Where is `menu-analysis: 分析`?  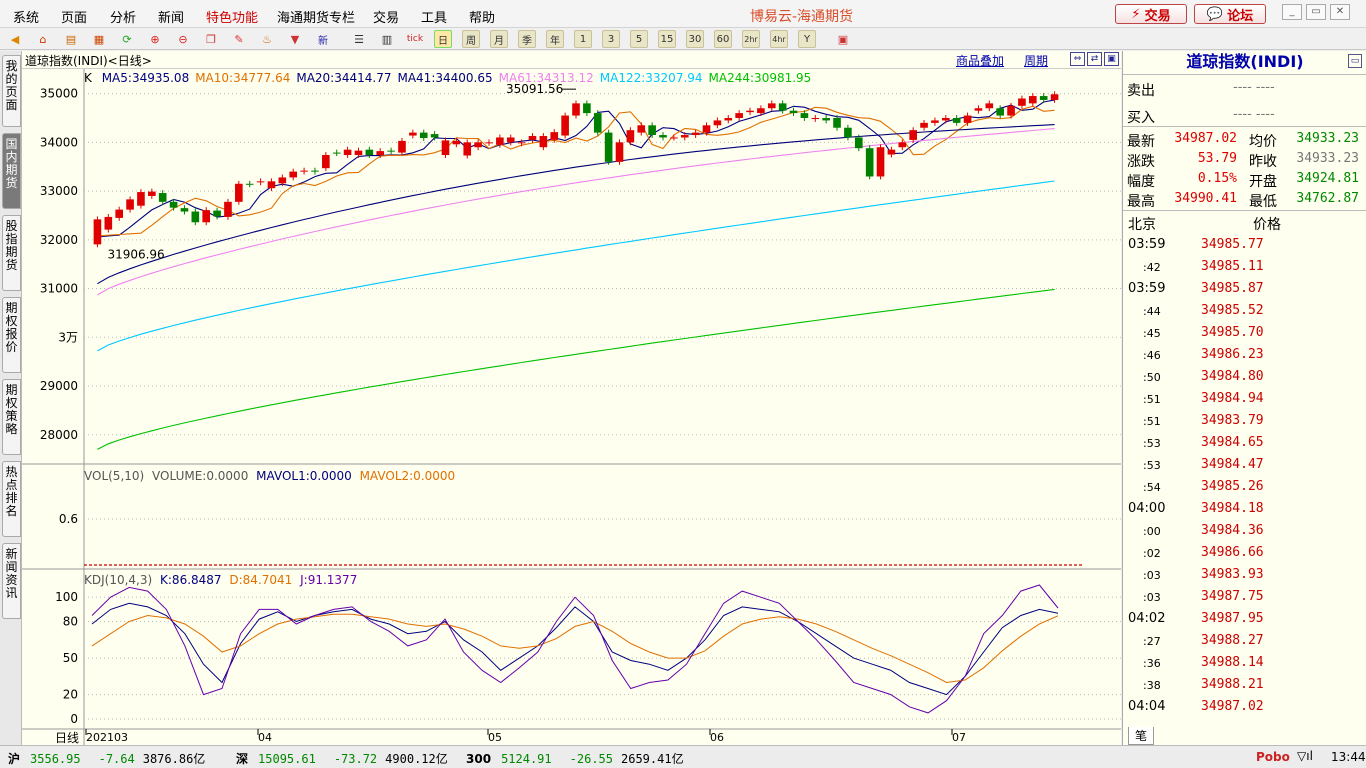
menu-analysis: 分析 is located at coordinates (123, 16).